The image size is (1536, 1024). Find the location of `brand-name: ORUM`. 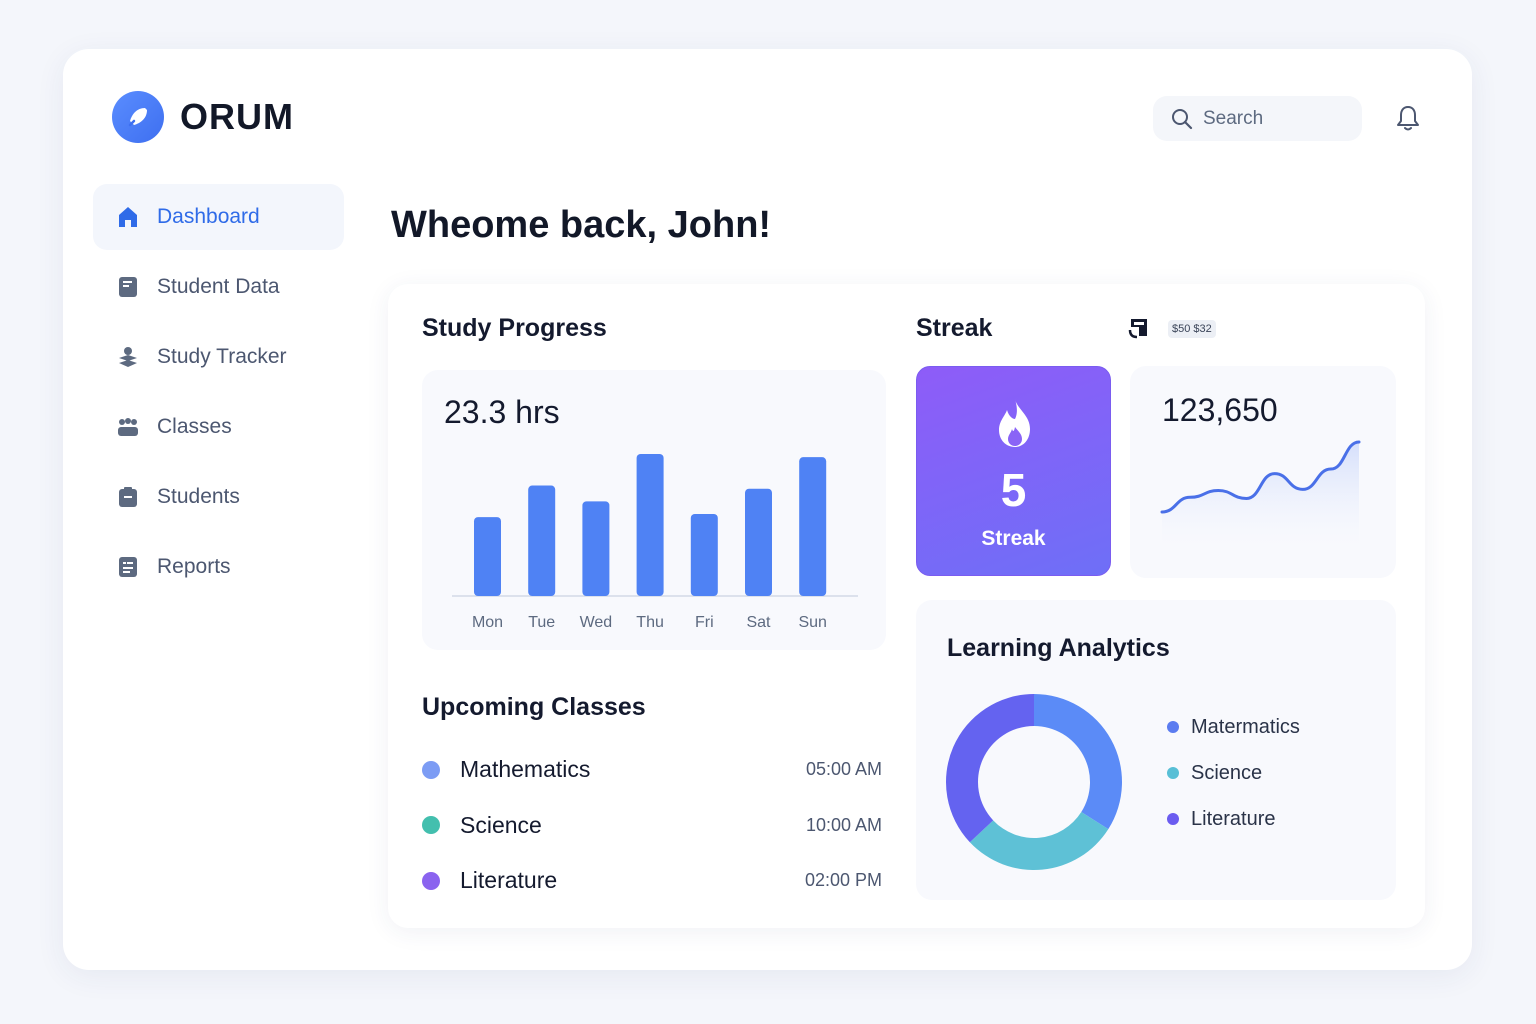

brand-name: ORUM is located at coordinates (237, 116).